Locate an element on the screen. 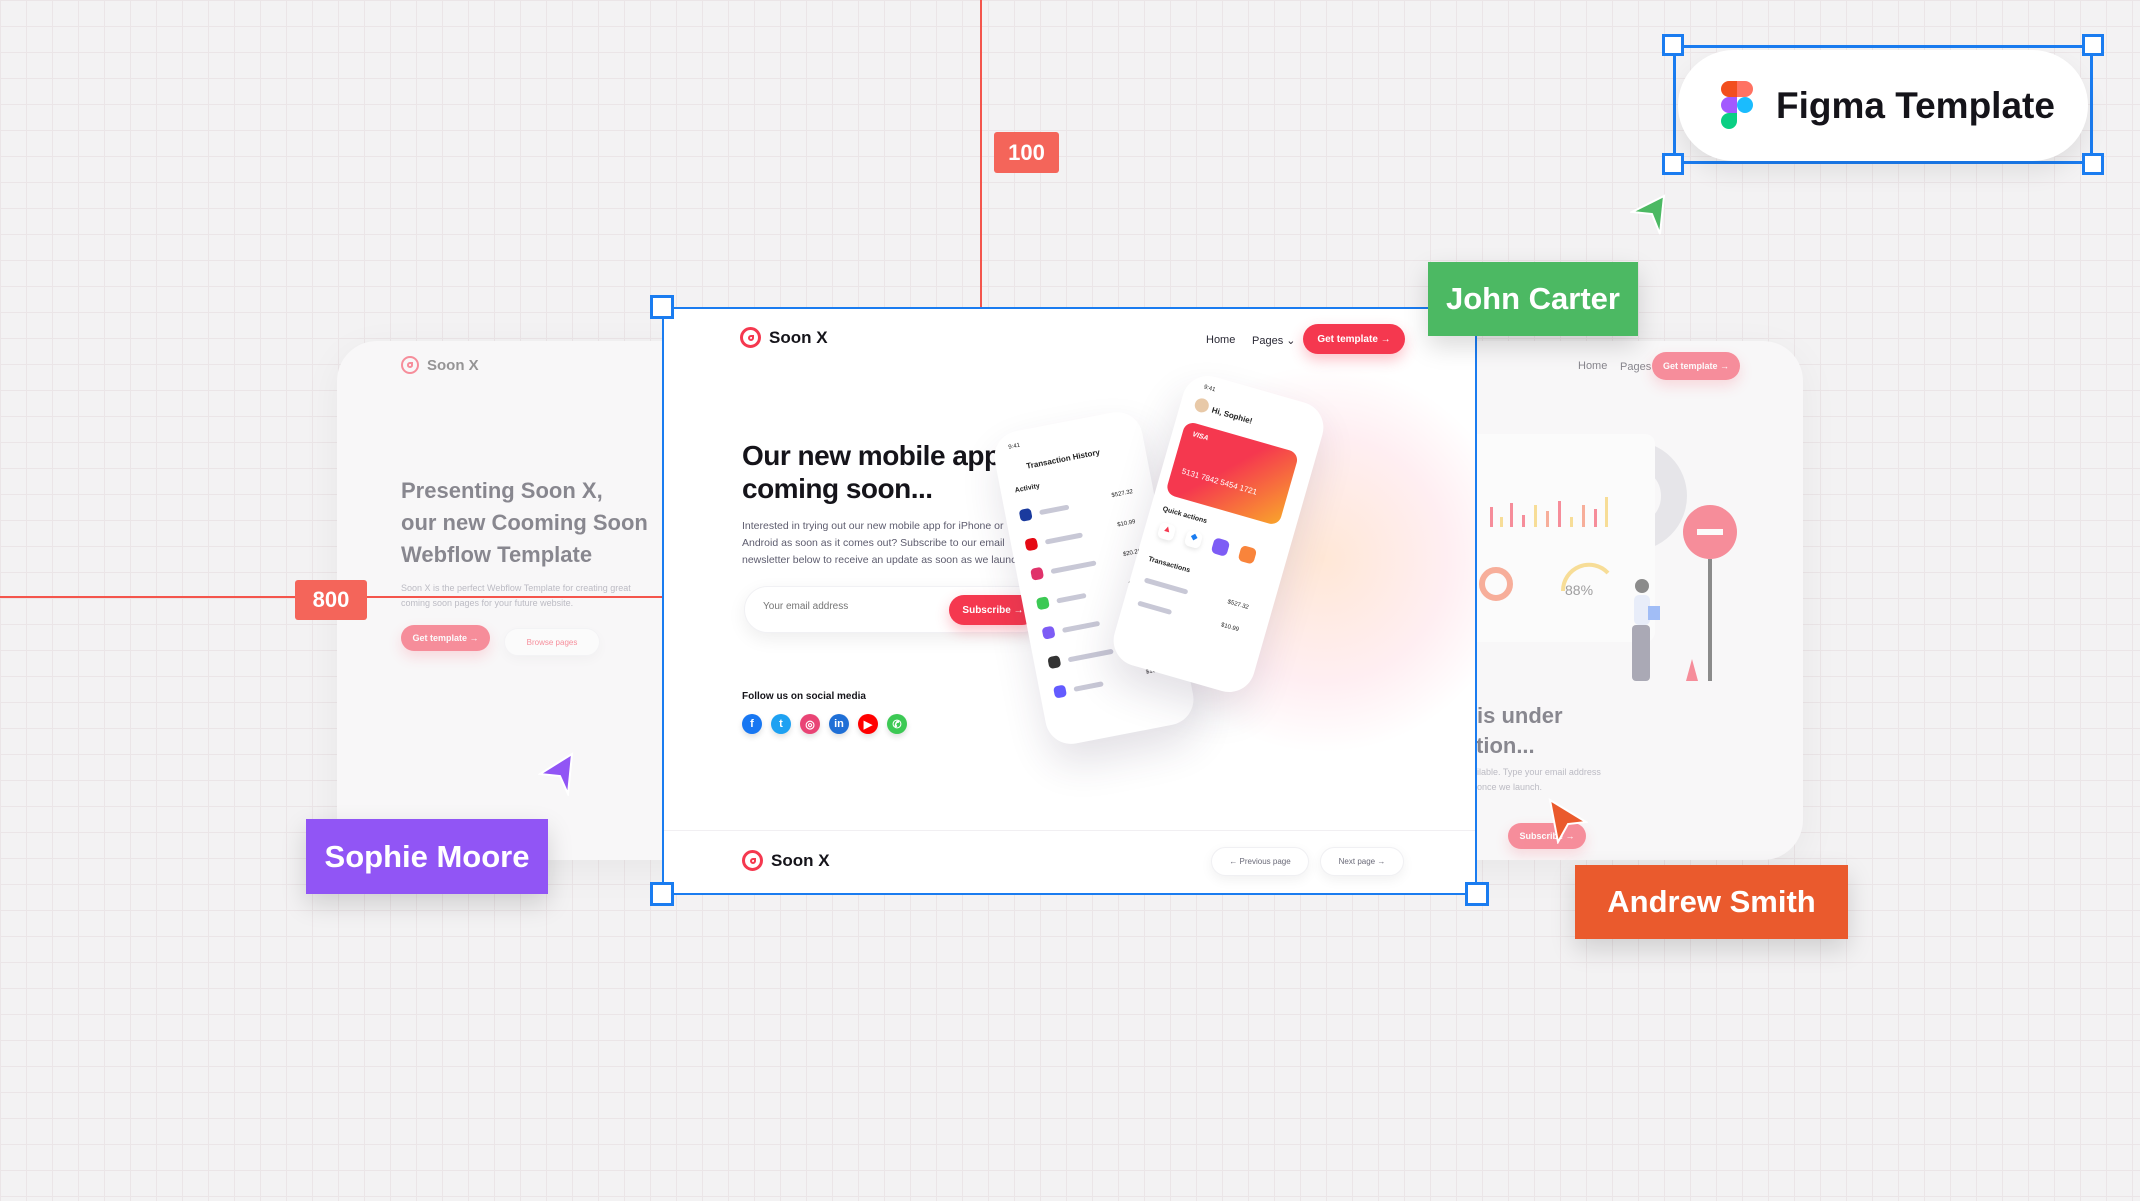 Image resolution: width=2140 pixels, height=1201 pixels. greeting: Hi, Sophie! is located at coordinates (1232, 415).